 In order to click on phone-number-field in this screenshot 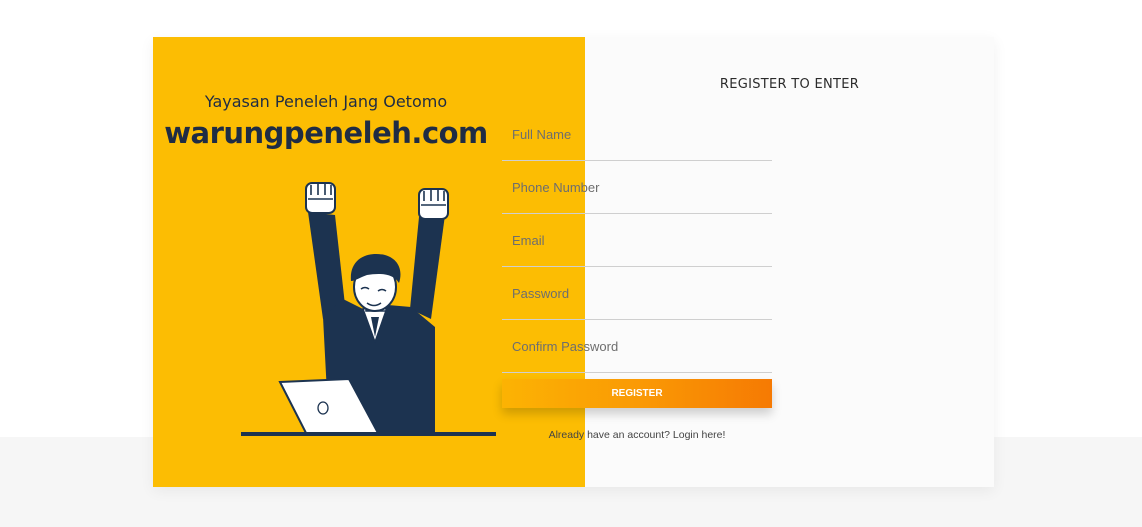, I will do `click(637, 187)`.